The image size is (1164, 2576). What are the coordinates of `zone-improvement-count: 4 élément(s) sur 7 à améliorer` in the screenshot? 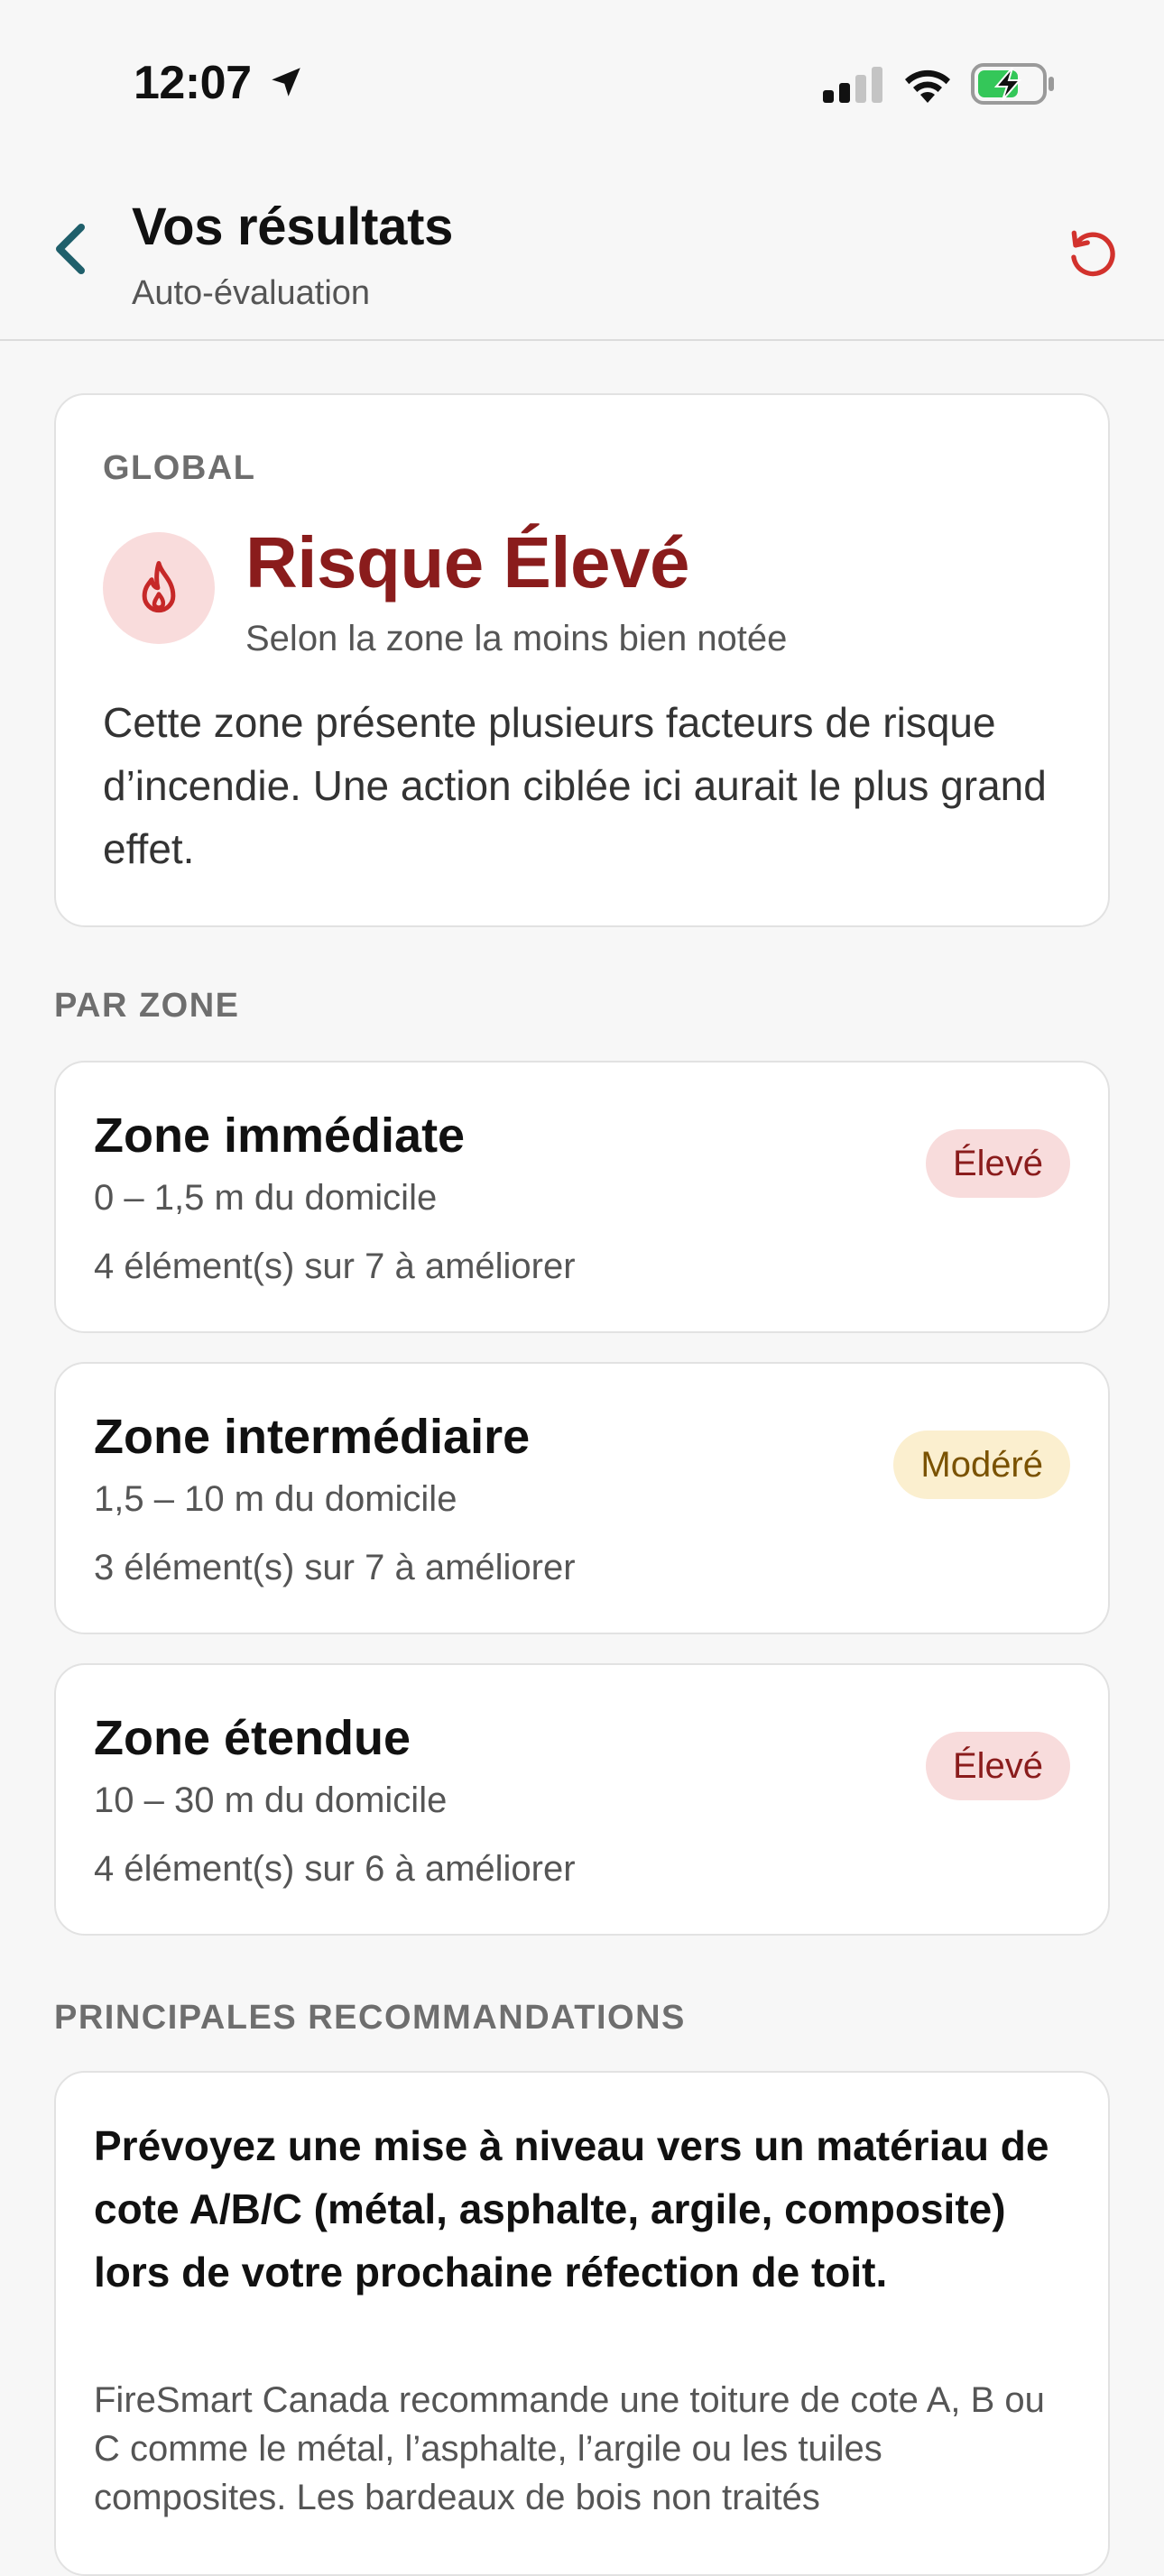 It's located at (335, 1267).